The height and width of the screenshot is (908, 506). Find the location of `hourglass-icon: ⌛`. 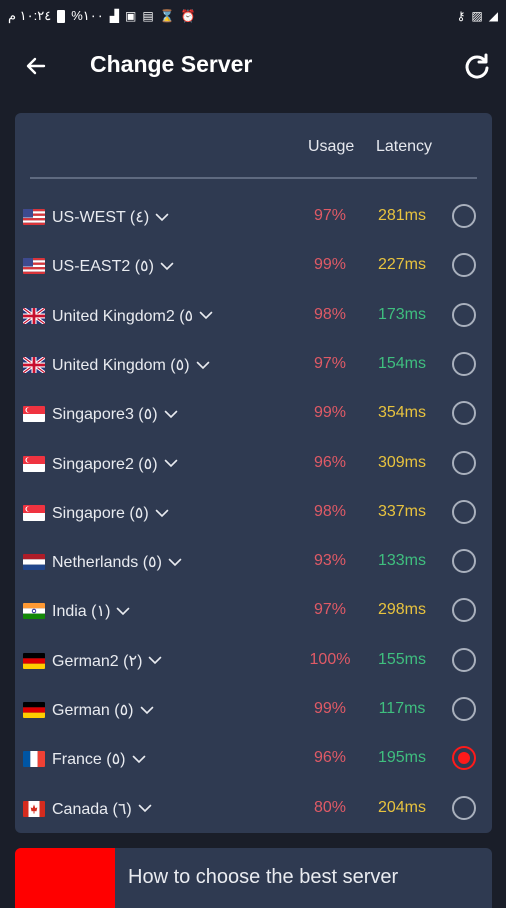

hourglass-icon: ⌛ is located at coordinates (167, 16).